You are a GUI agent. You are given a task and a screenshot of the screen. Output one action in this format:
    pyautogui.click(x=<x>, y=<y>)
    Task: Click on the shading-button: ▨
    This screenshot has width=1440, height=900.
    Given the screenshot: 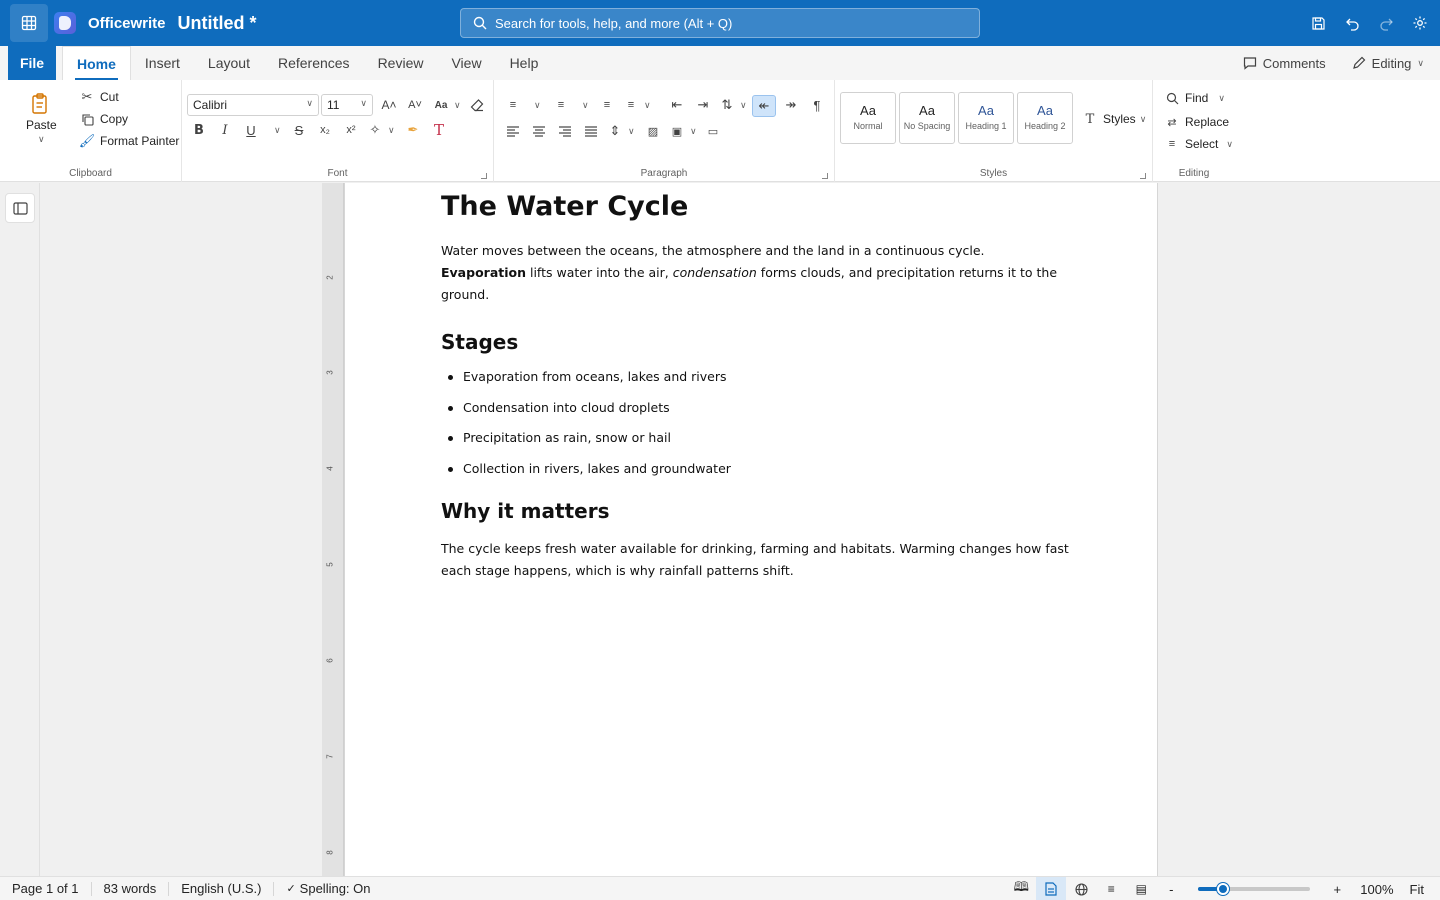 What is the action you would take?
    pyautogui.click(x=653, y=131)
    